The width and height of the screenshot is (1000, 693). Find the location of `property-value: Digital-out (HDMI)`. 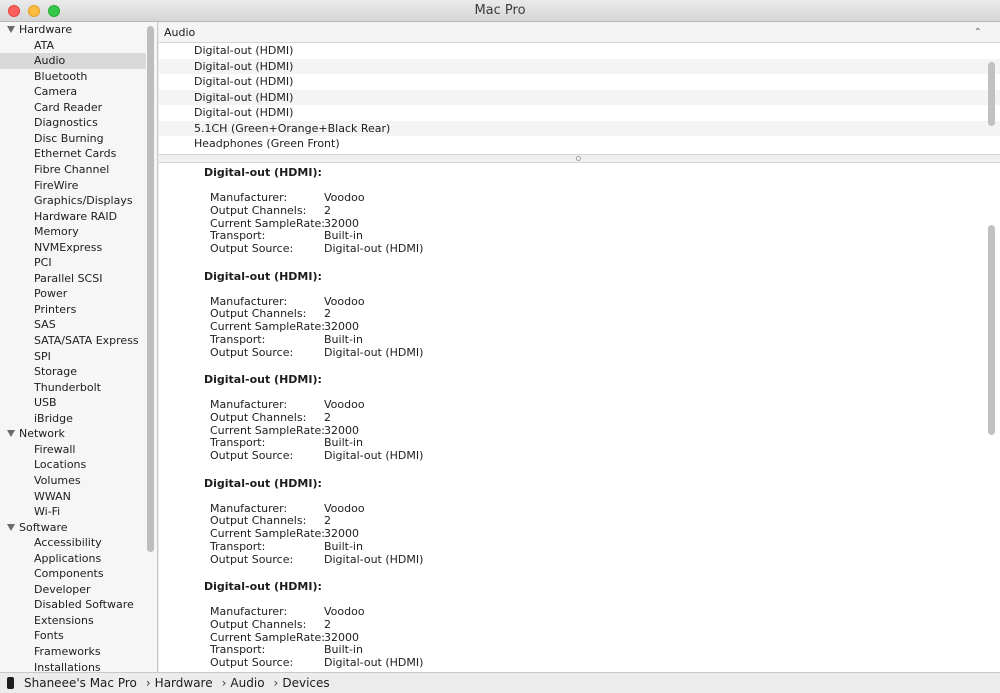

property-value: Digital-out (HDMI) is located at coordinates (374, 352).